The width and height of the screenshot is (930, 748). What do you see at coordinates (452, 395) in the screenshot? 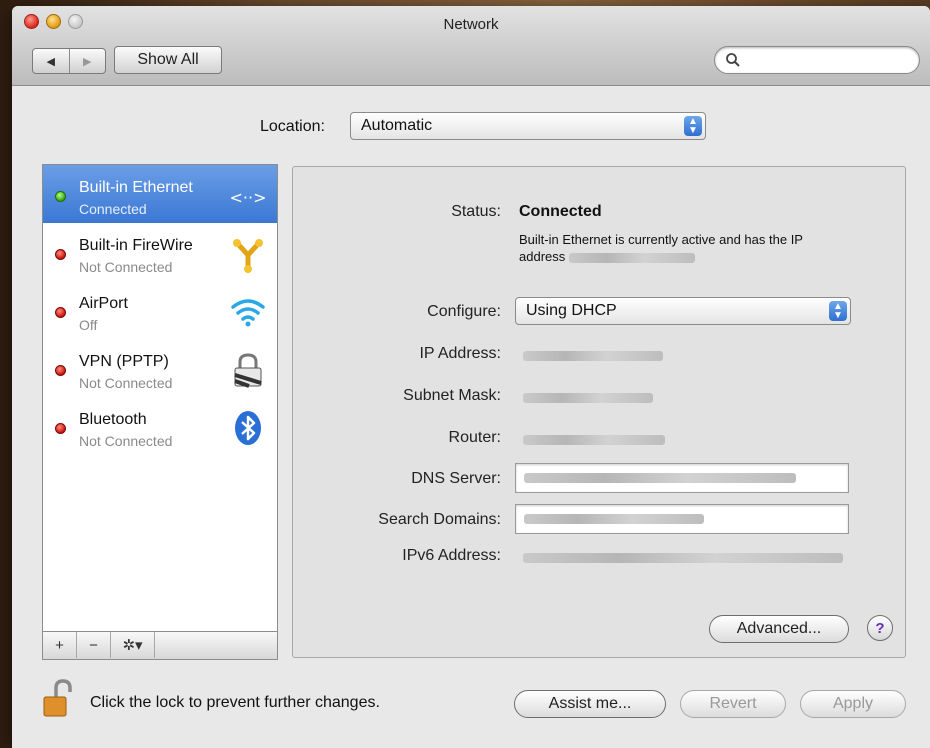
I see `subnet-mask-label: Subnet Mask:` at bounding box center [452, 395].